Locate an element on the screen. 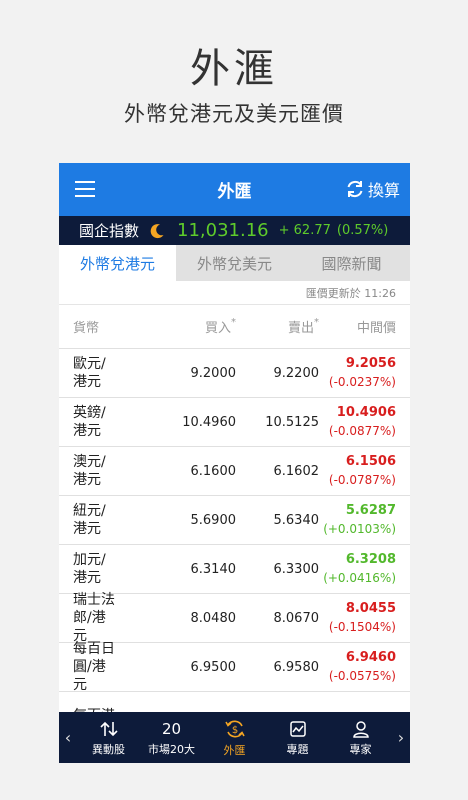 The image size is (468, 800). buy-rate: 6.9500 is located at coordinates (213, 667).